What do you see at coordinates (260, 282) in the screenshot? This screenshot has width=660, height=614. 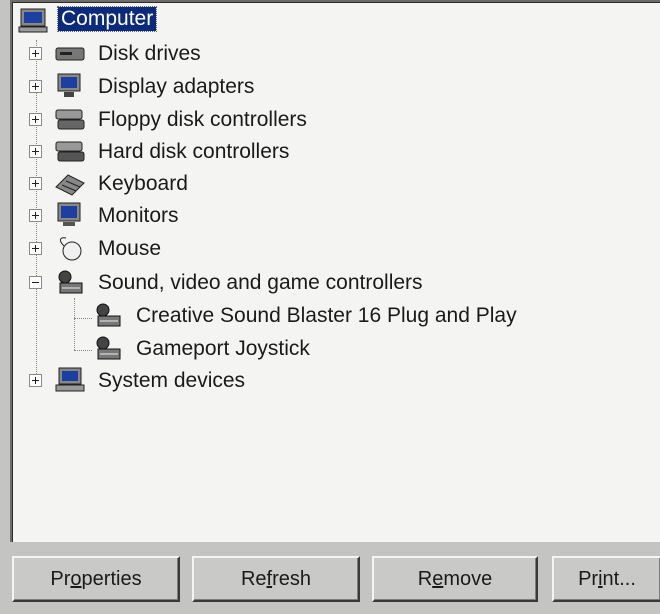 I see `tree-item-label: Sound, video and game controllers` at bounding box center [260, 282].